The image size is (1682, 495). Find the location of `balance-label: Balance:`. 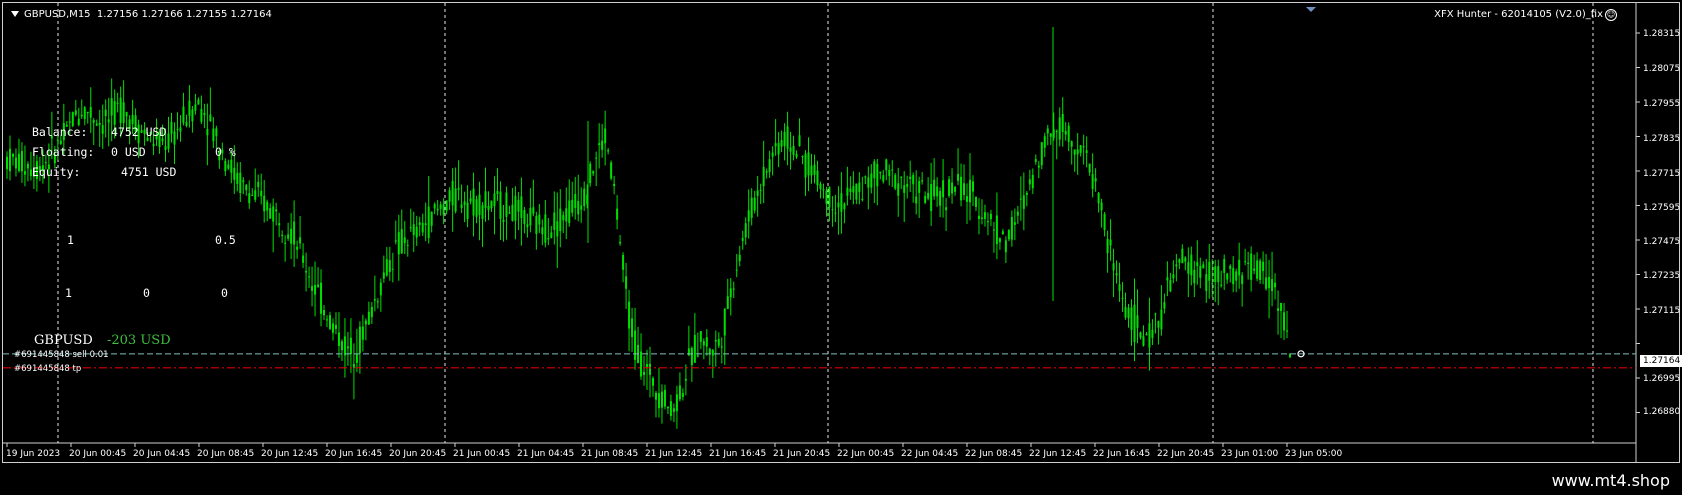

balance-label: Balance: is located at coordinates (60, 132).